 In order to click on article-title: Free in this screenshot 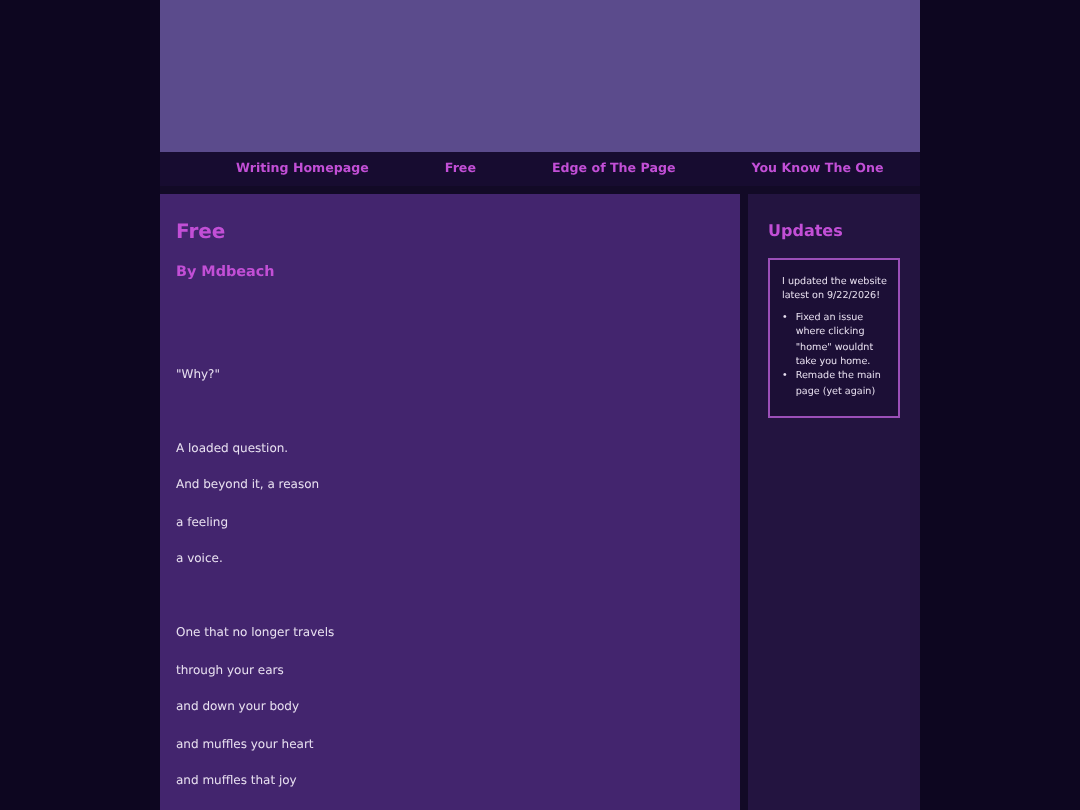, I will do `click(202, 234)`.